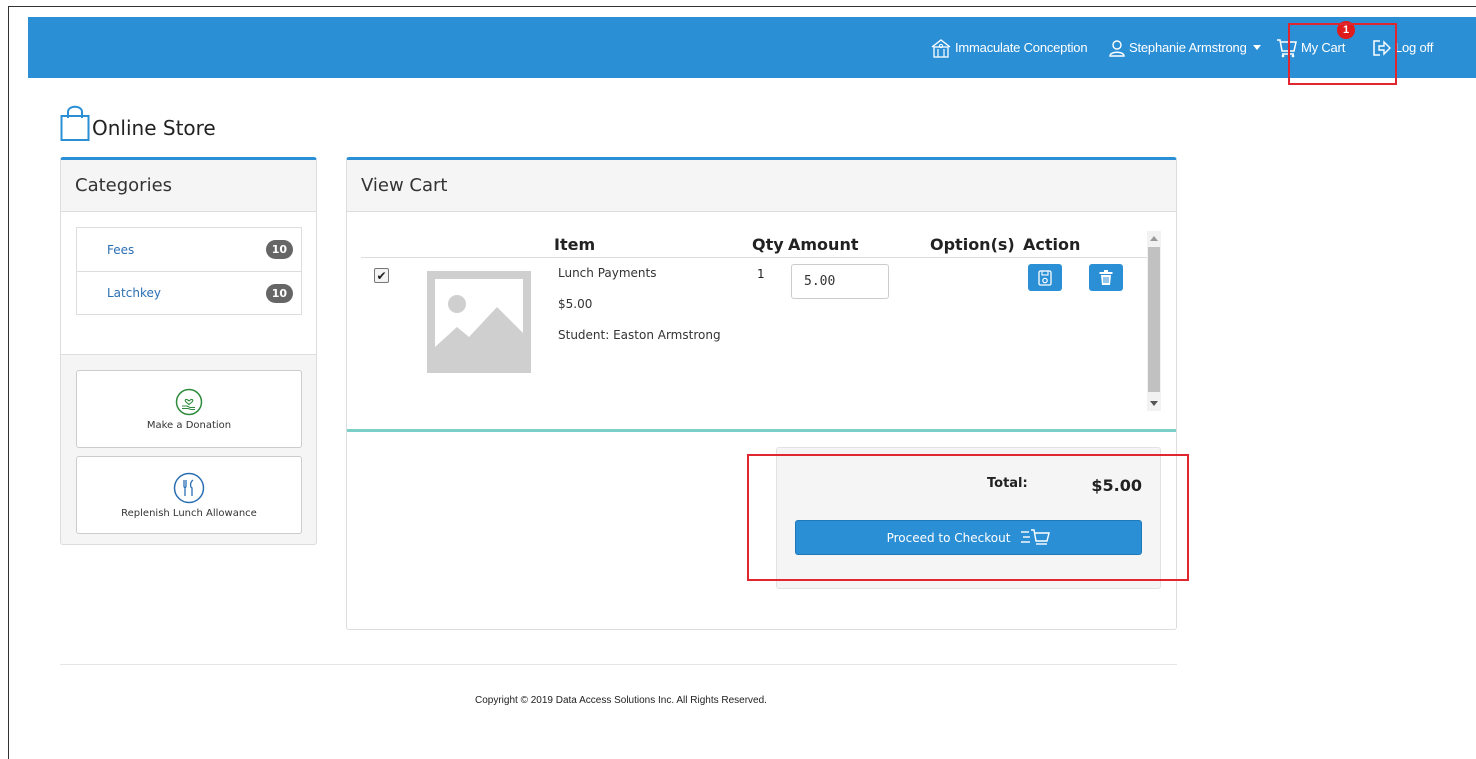 This screenshot has width=1476, height=759. I want to click on make-donation-tile: Make a Donation, so click(189, 409).